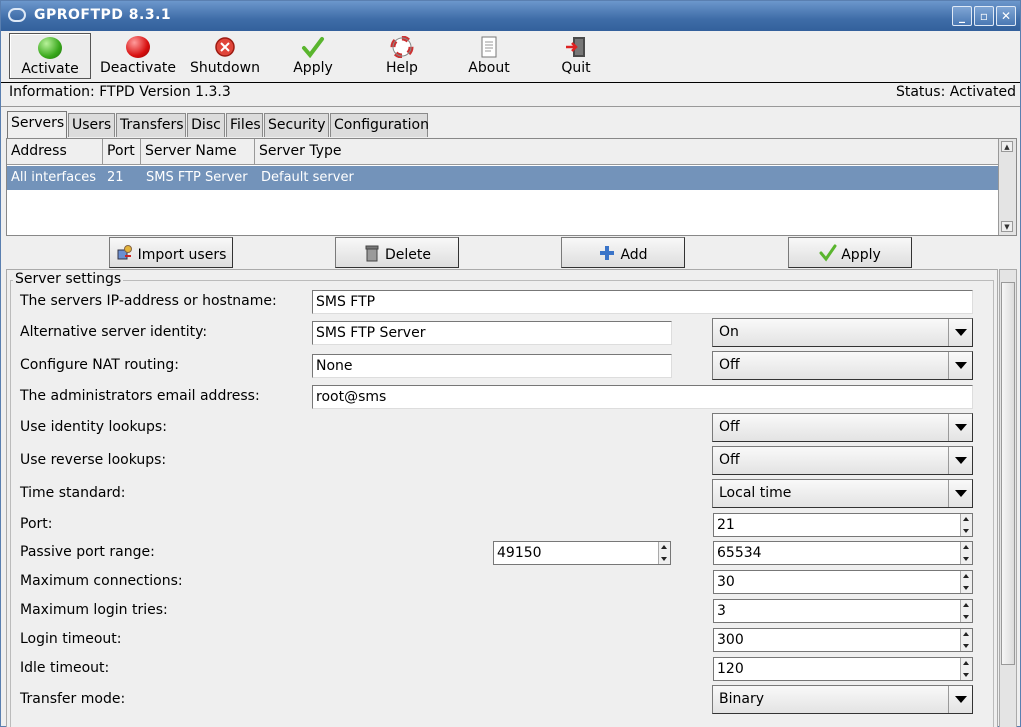 This screenshot has width=1021, height=727. What do you see at coordinates (642, 397) in the screenshot?
I see `email-field: root@sms` at bounding box center [642, 397].